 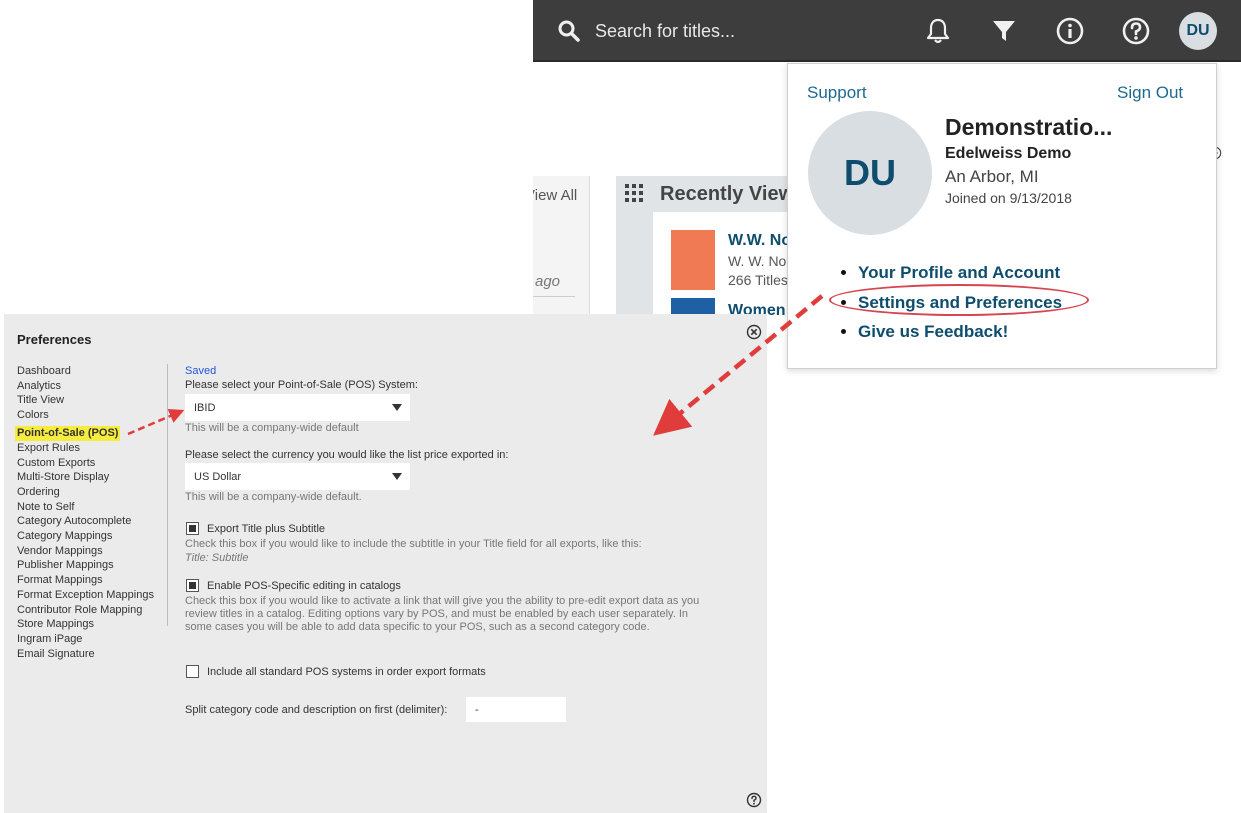 What do you see at coordinates (272, 428) in the screenshot?
I see `pos-system-note: This will be a company-wide default` at bounding box center [272, 428].